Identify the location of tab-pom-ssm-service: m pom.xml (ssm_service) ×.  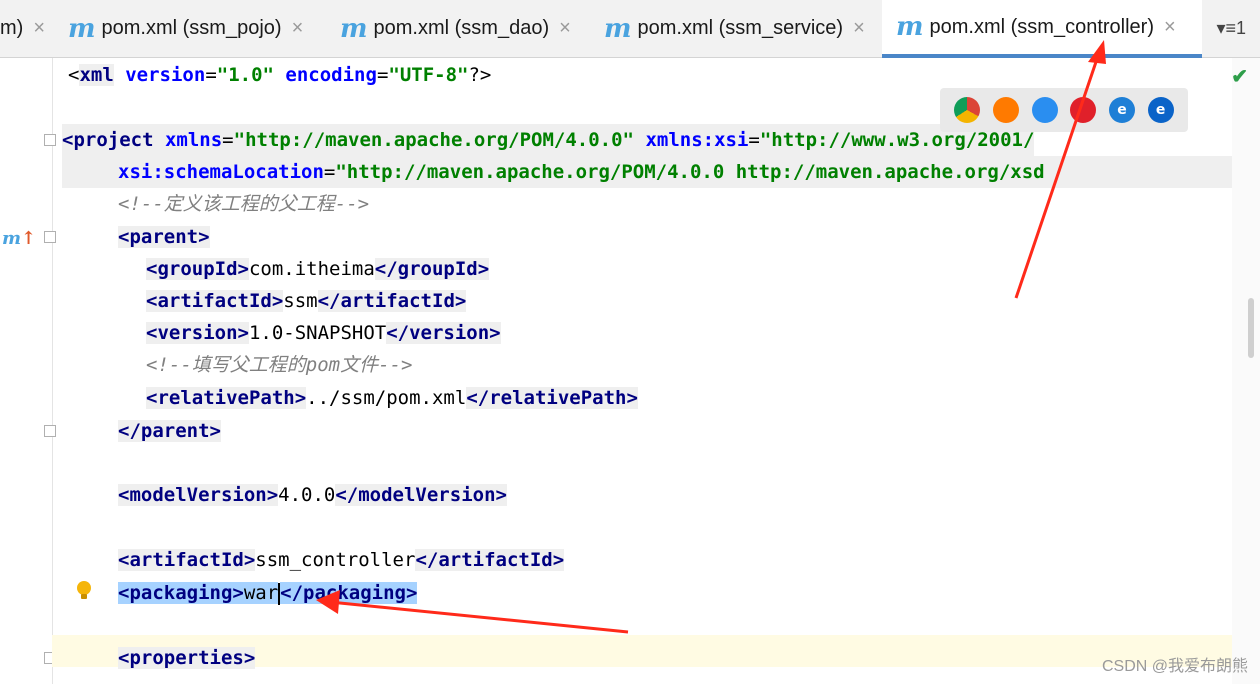
(743, 28).